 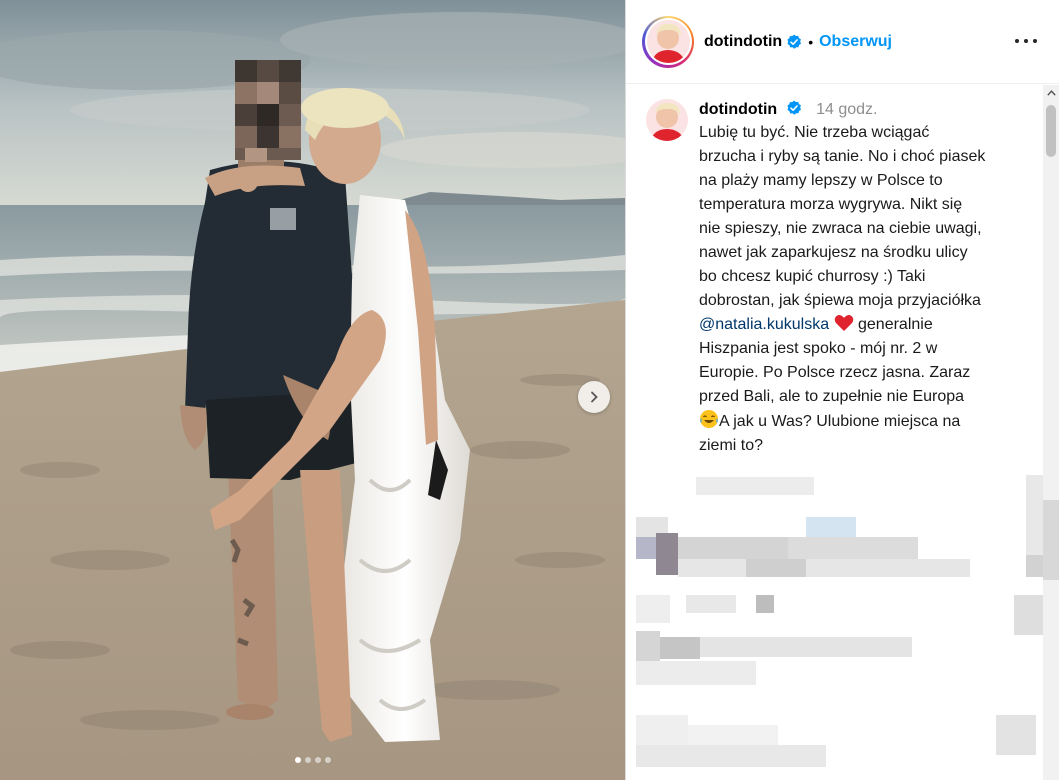 I want to click on more-options-button, so click(x=1026, y=41).